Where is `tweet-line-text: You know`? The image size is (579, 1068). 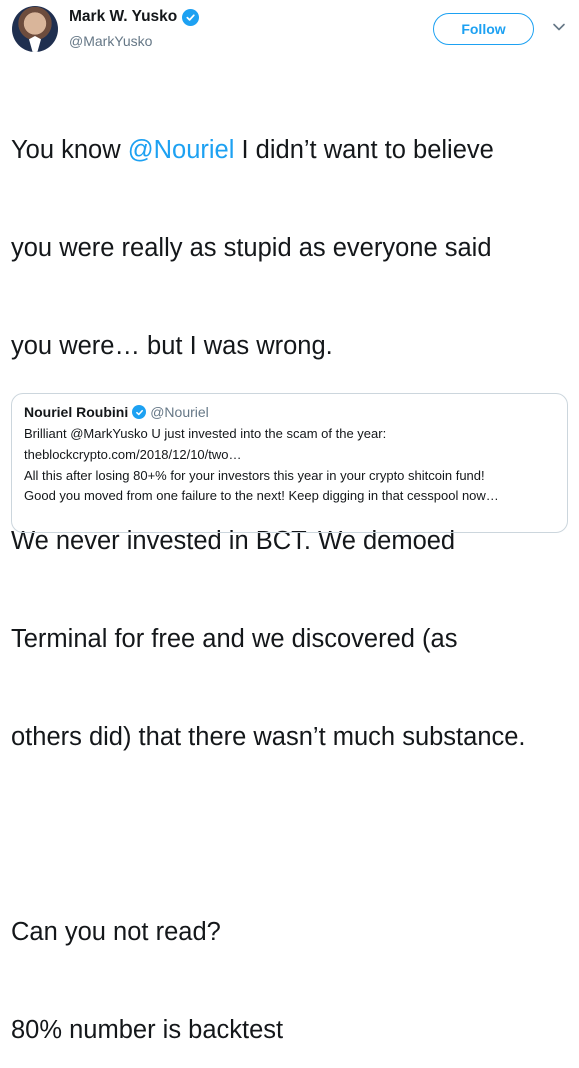
tweet-line-text: You know is located at coordinates (69, 150).